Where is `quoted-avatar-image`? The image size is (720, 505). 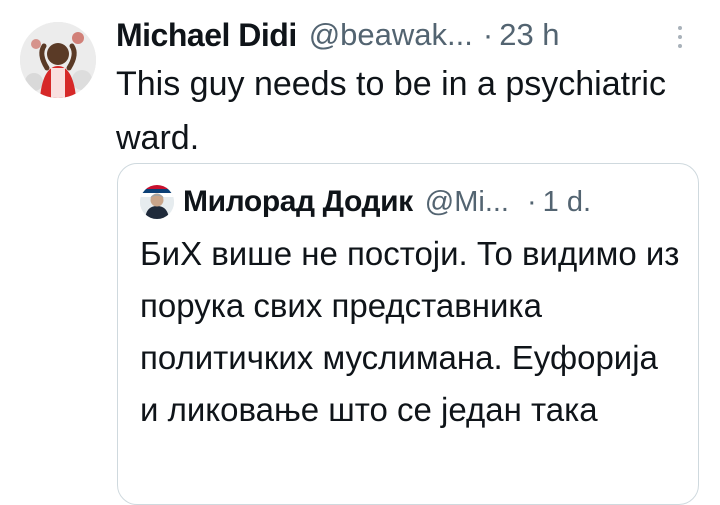
quoted-avatar-image is located at coordinates (157, 202).